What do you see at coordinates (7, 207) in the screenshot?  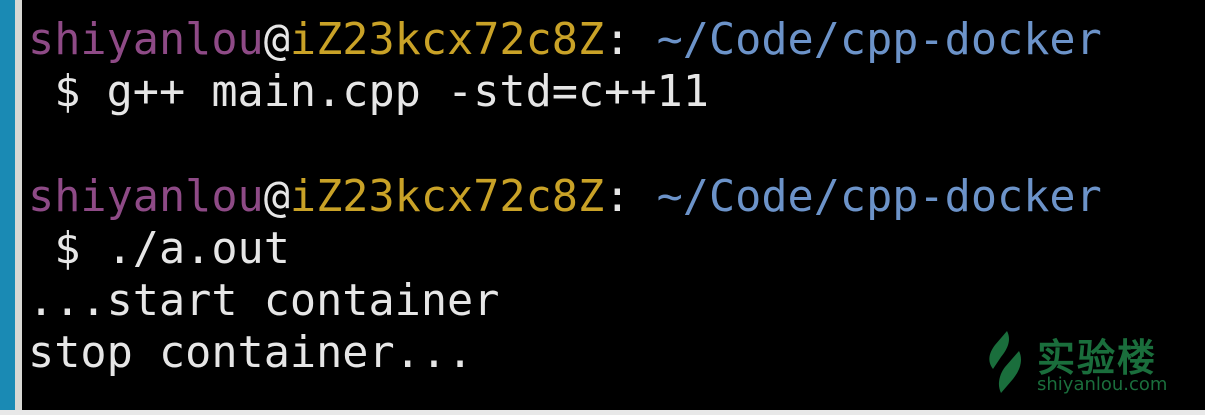 I see `window-edge-blue` at bounding box center [7, 207].